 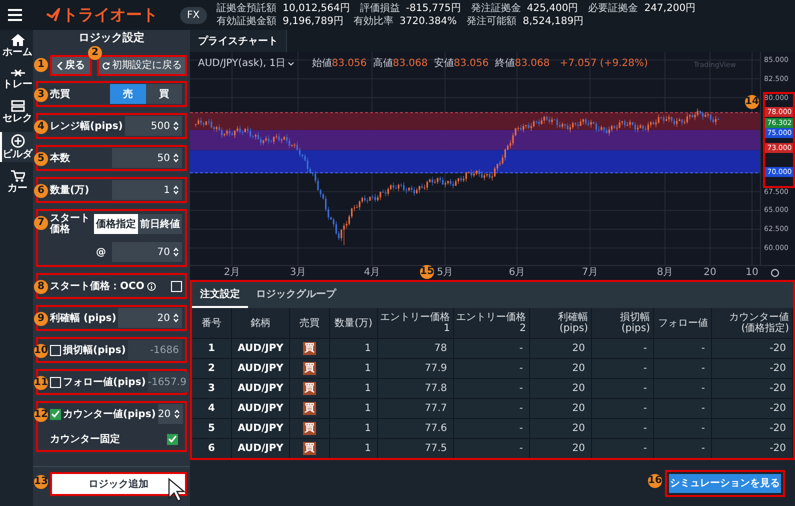 What do you see at coordinates (128, 94) in the screenshot?
I see `segment-option: 売` at bounding box center [128, 94].